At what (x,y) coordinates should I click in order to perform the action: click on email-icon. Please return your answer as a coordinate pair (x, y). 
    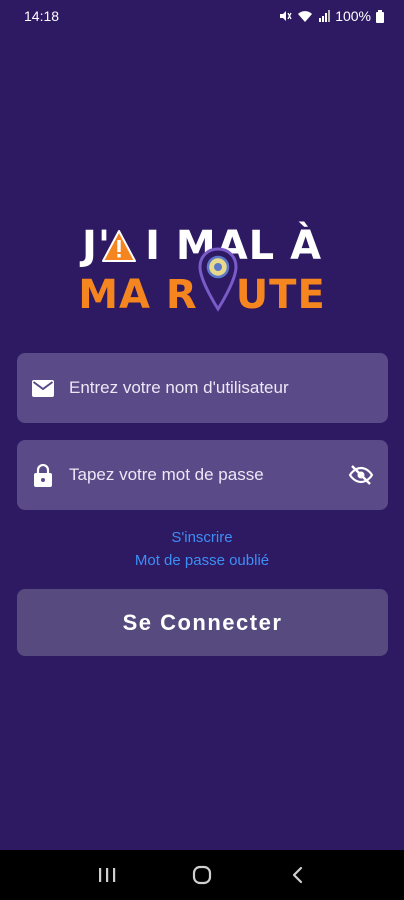
    Looking at the image, I should click on (43, 388).